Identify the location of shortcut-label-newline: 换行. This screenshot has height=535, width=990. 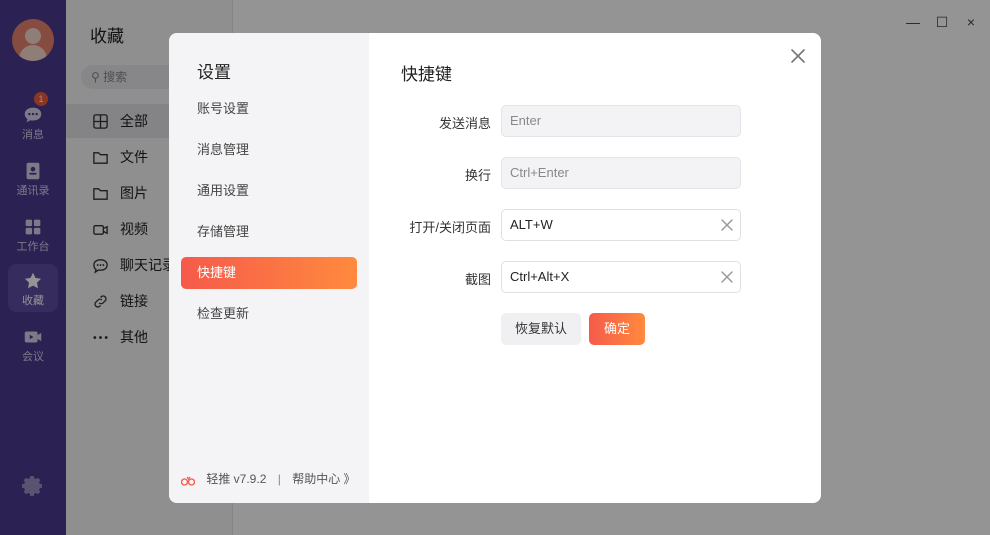
(477, 175).